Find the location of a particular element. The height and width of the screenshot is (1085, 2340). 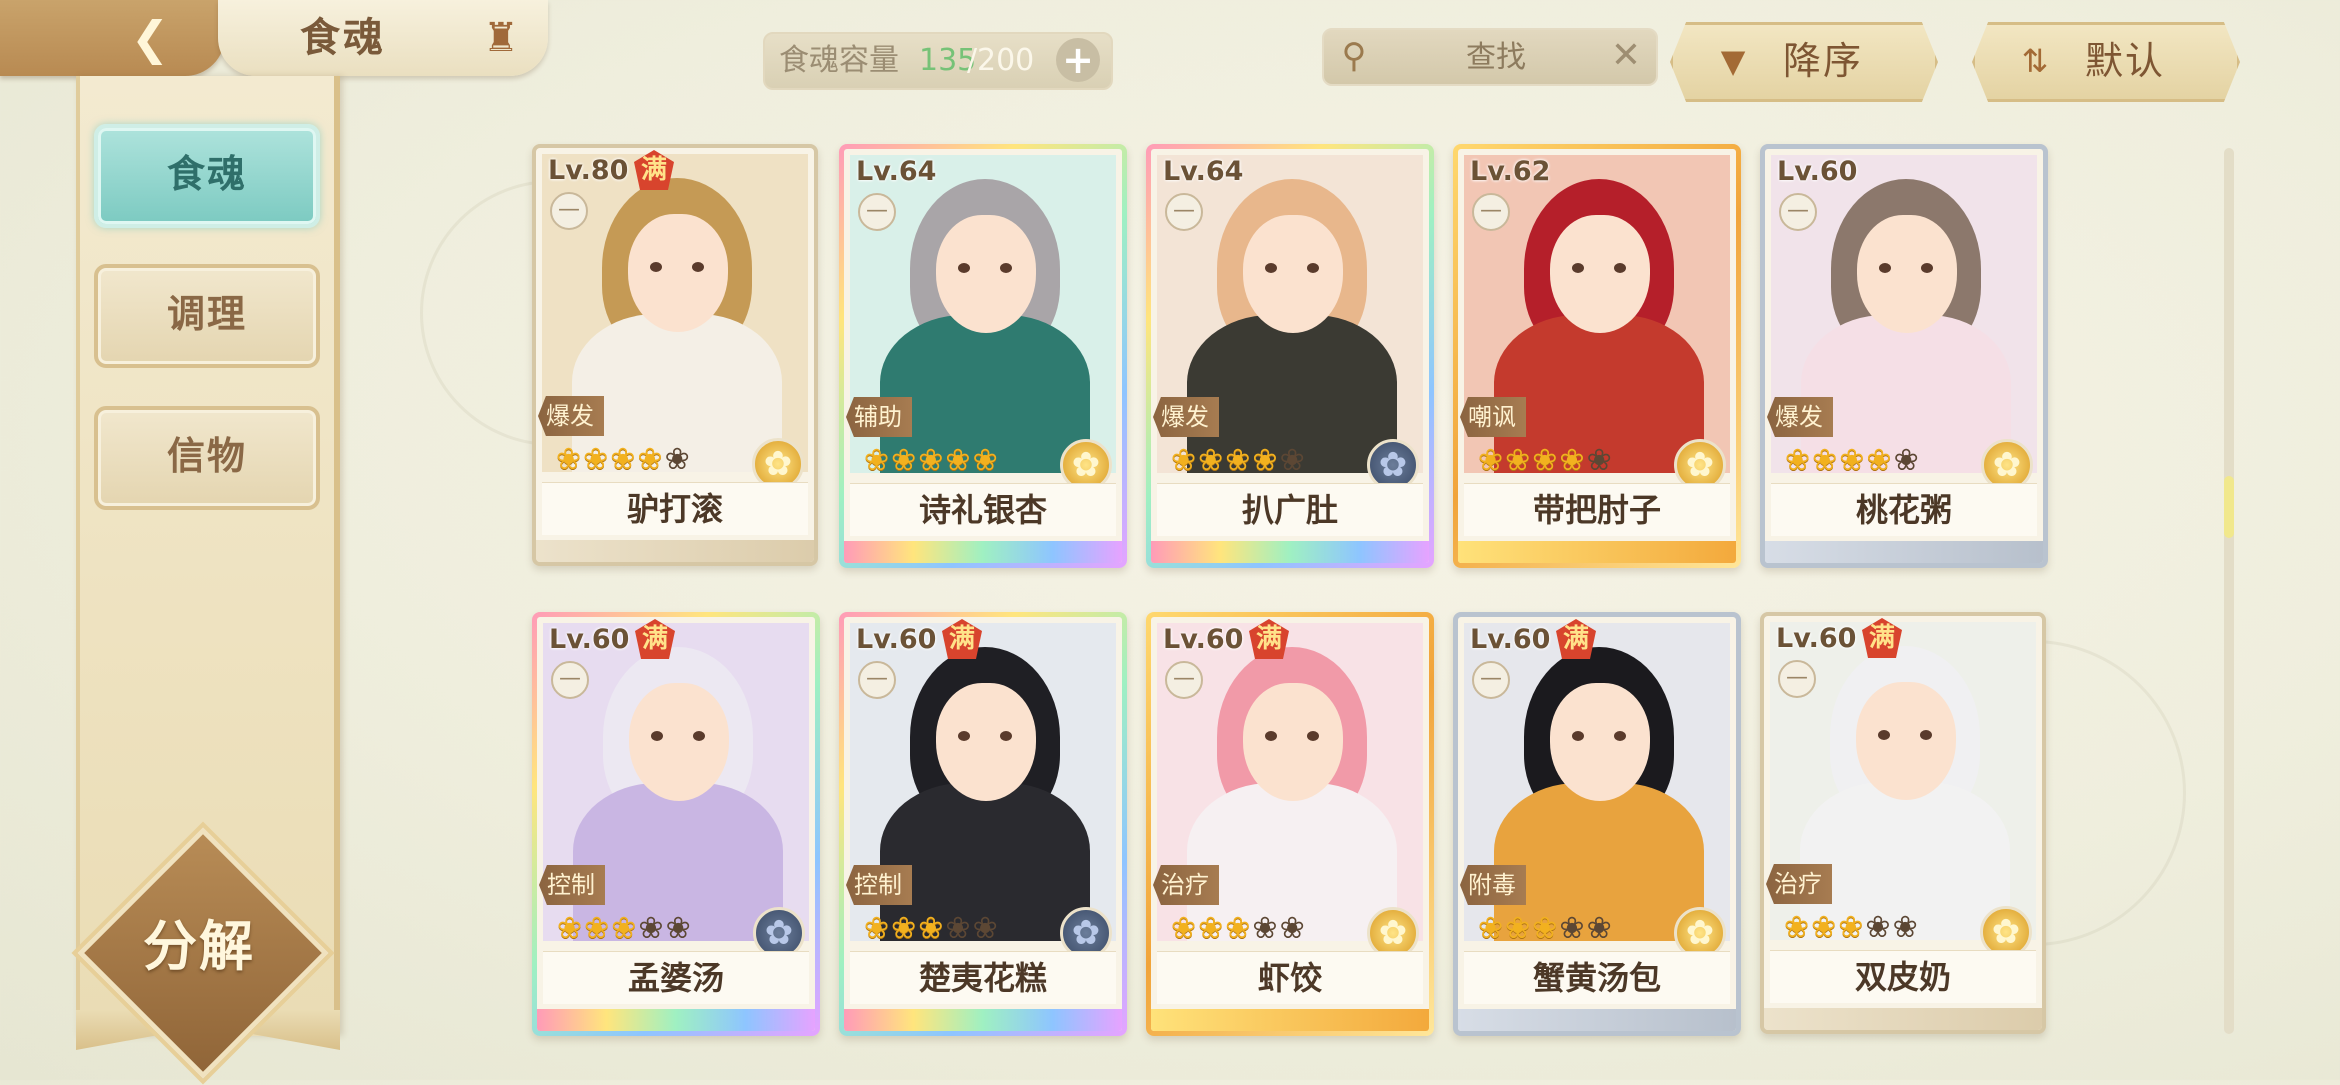

tab-label: 信物 is located at coordinates (206, 456).